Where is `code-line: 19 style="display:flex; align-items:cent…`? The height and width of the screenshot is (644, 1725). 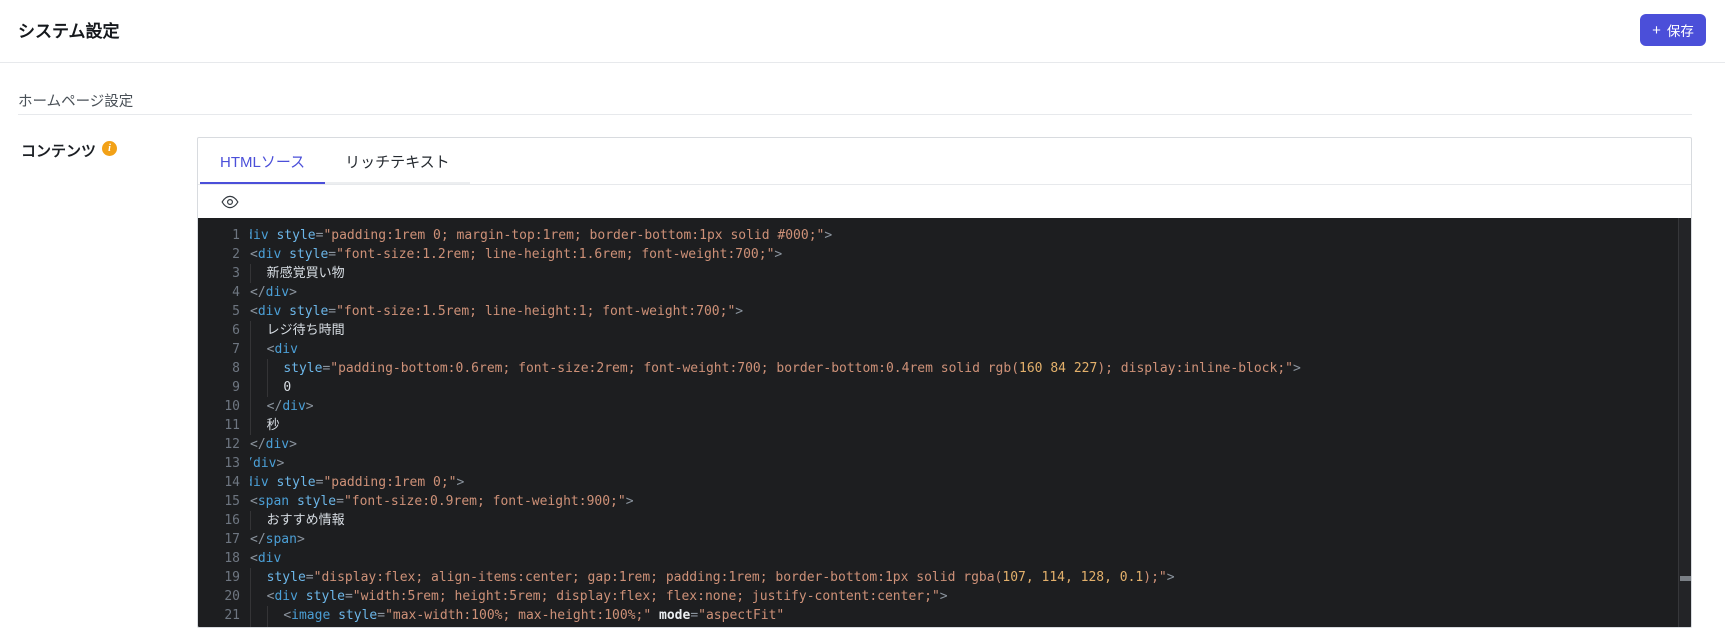 code-line: 19 style="display:flex; align-items:cent… is located at coordinates (944, 577).